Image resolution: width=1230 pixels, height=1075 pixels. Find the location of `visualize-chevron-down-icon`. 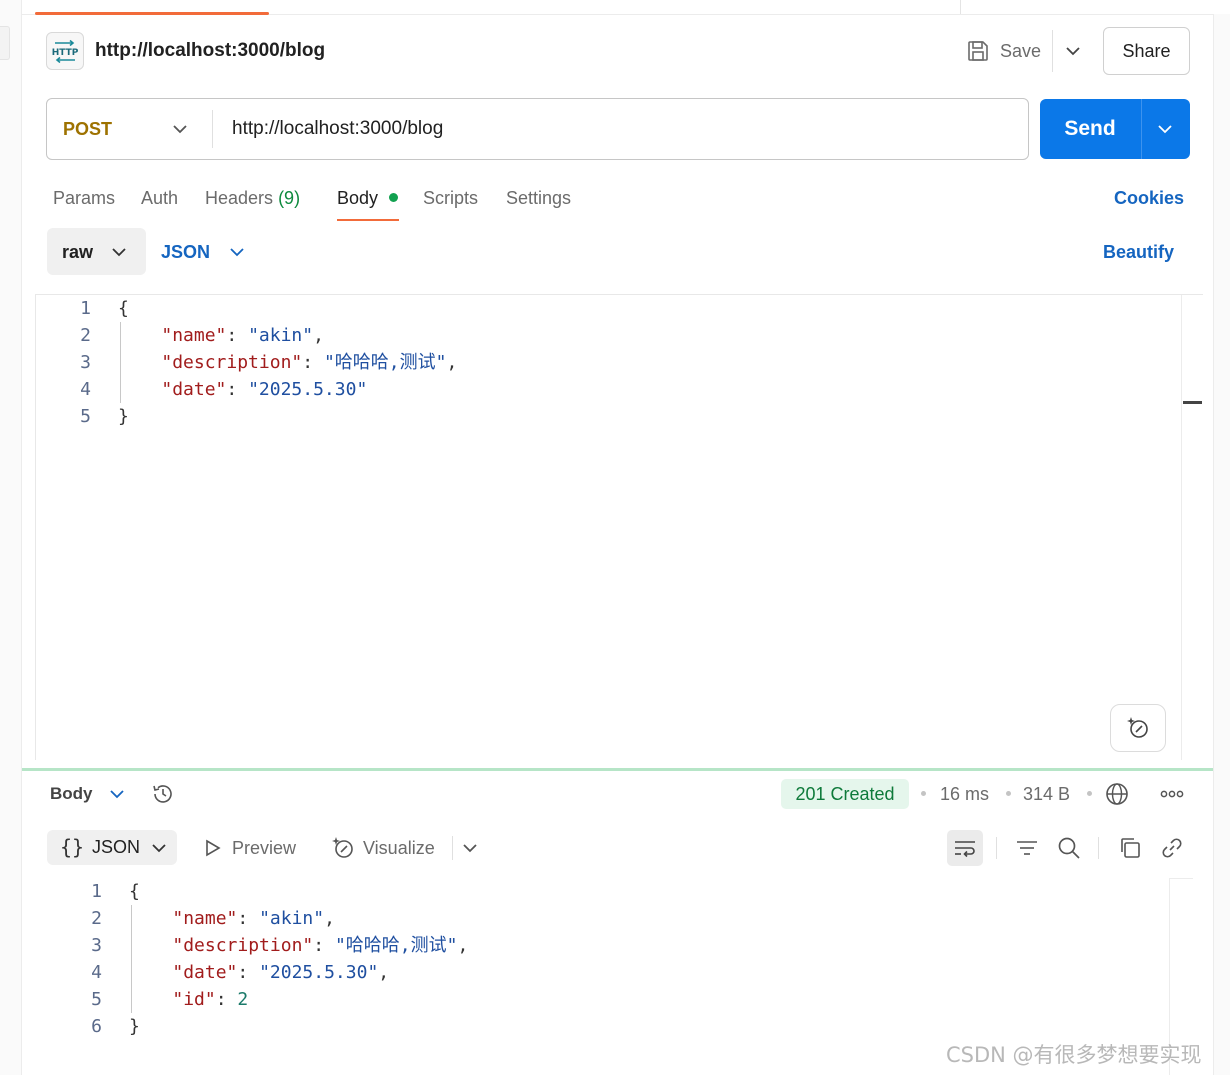

visualize-chevron-down-icon is located at coordinates (470, 848).